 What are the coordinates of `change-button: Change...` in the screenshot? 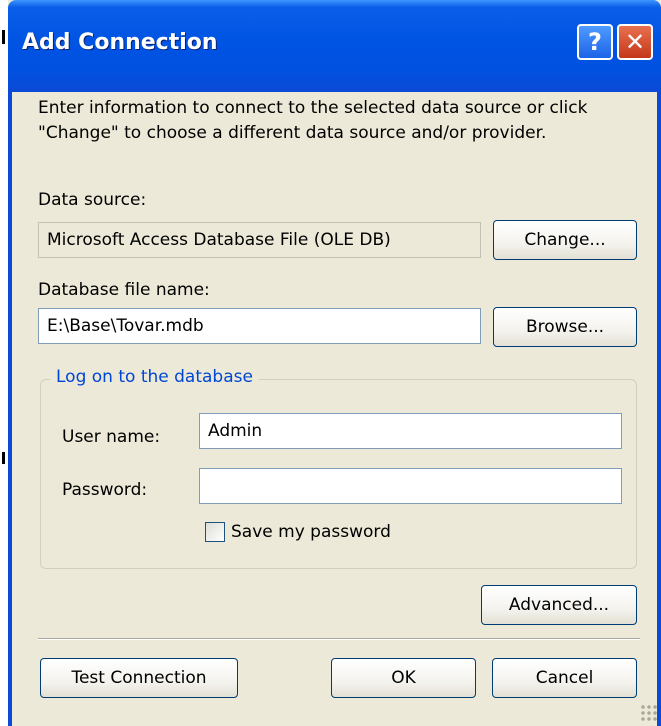 It's located at (565, 240).